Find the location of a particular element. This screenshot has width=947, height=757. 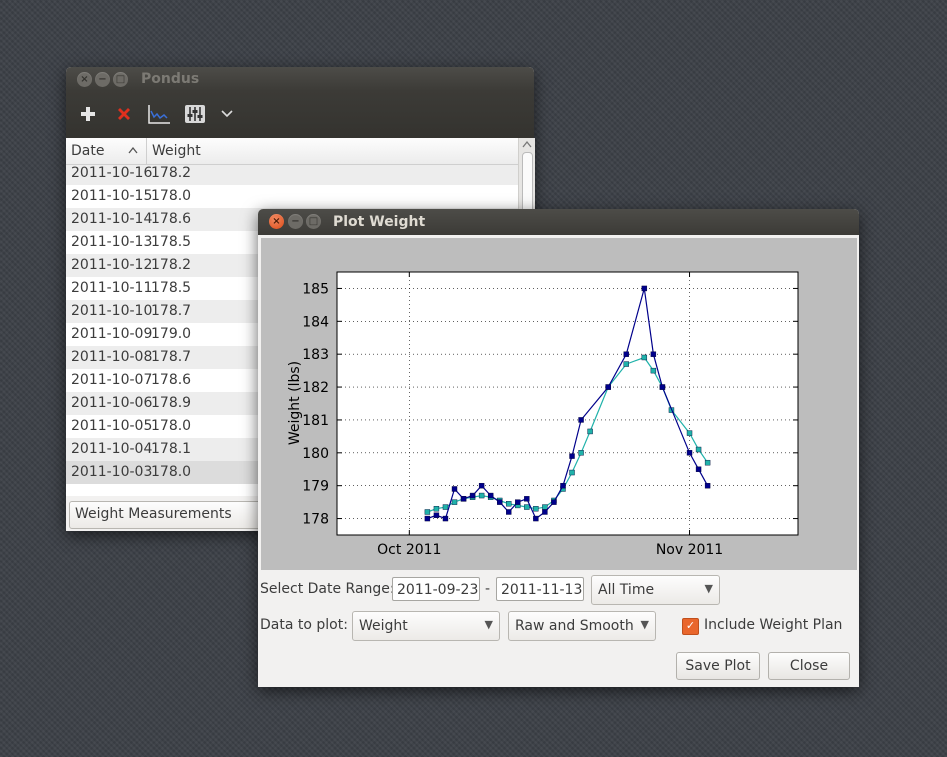

preferences-icon is located at coordinates (195, 114).